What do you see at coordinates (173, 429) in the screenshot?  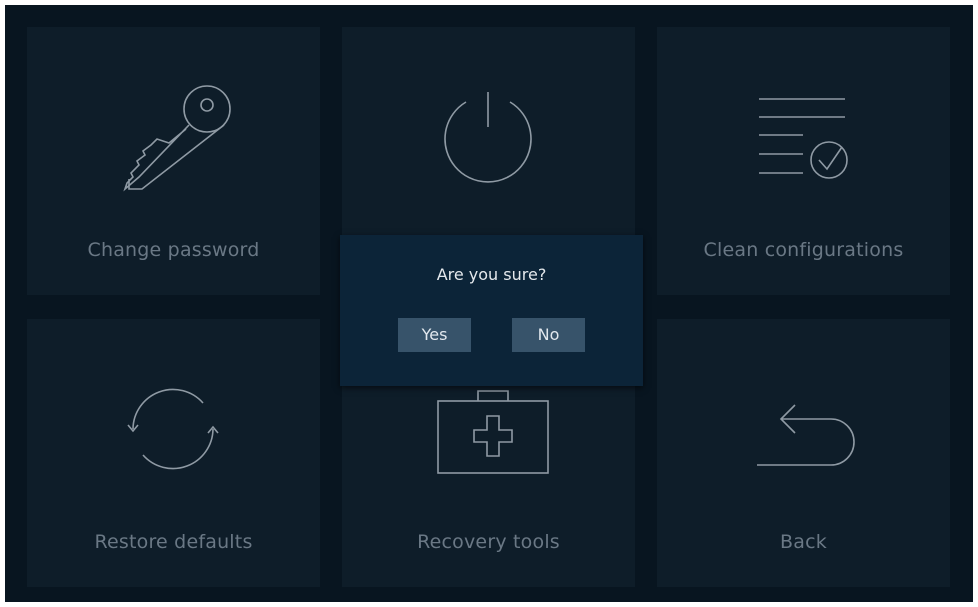 I see `refresh-icon` at bounding box center [173, 429].